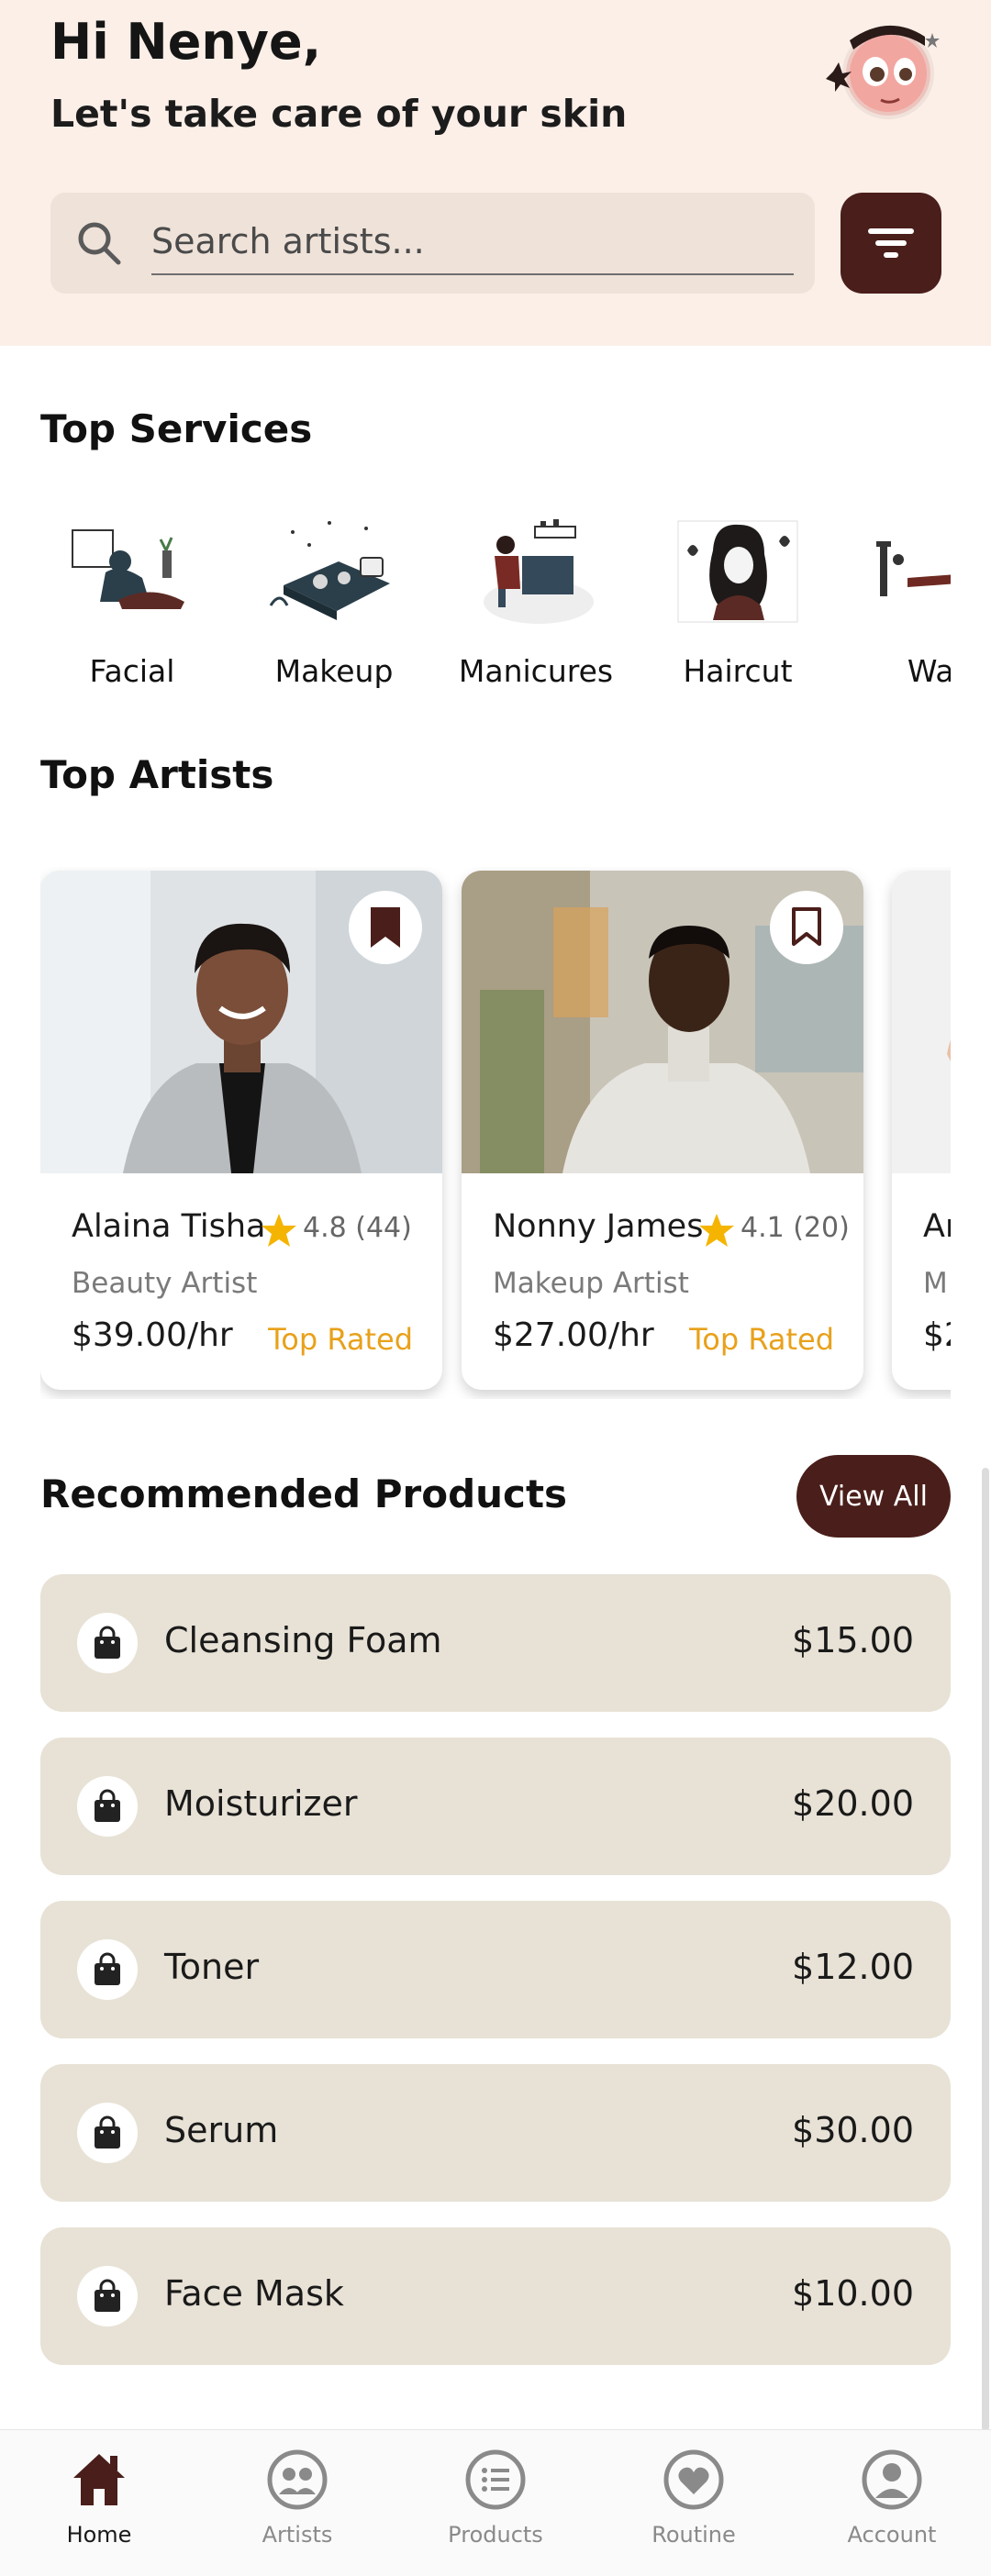 Image resolution: width=991 pixels, height=2576 pixels. I want to click on account-icon, so click(892, 2479).